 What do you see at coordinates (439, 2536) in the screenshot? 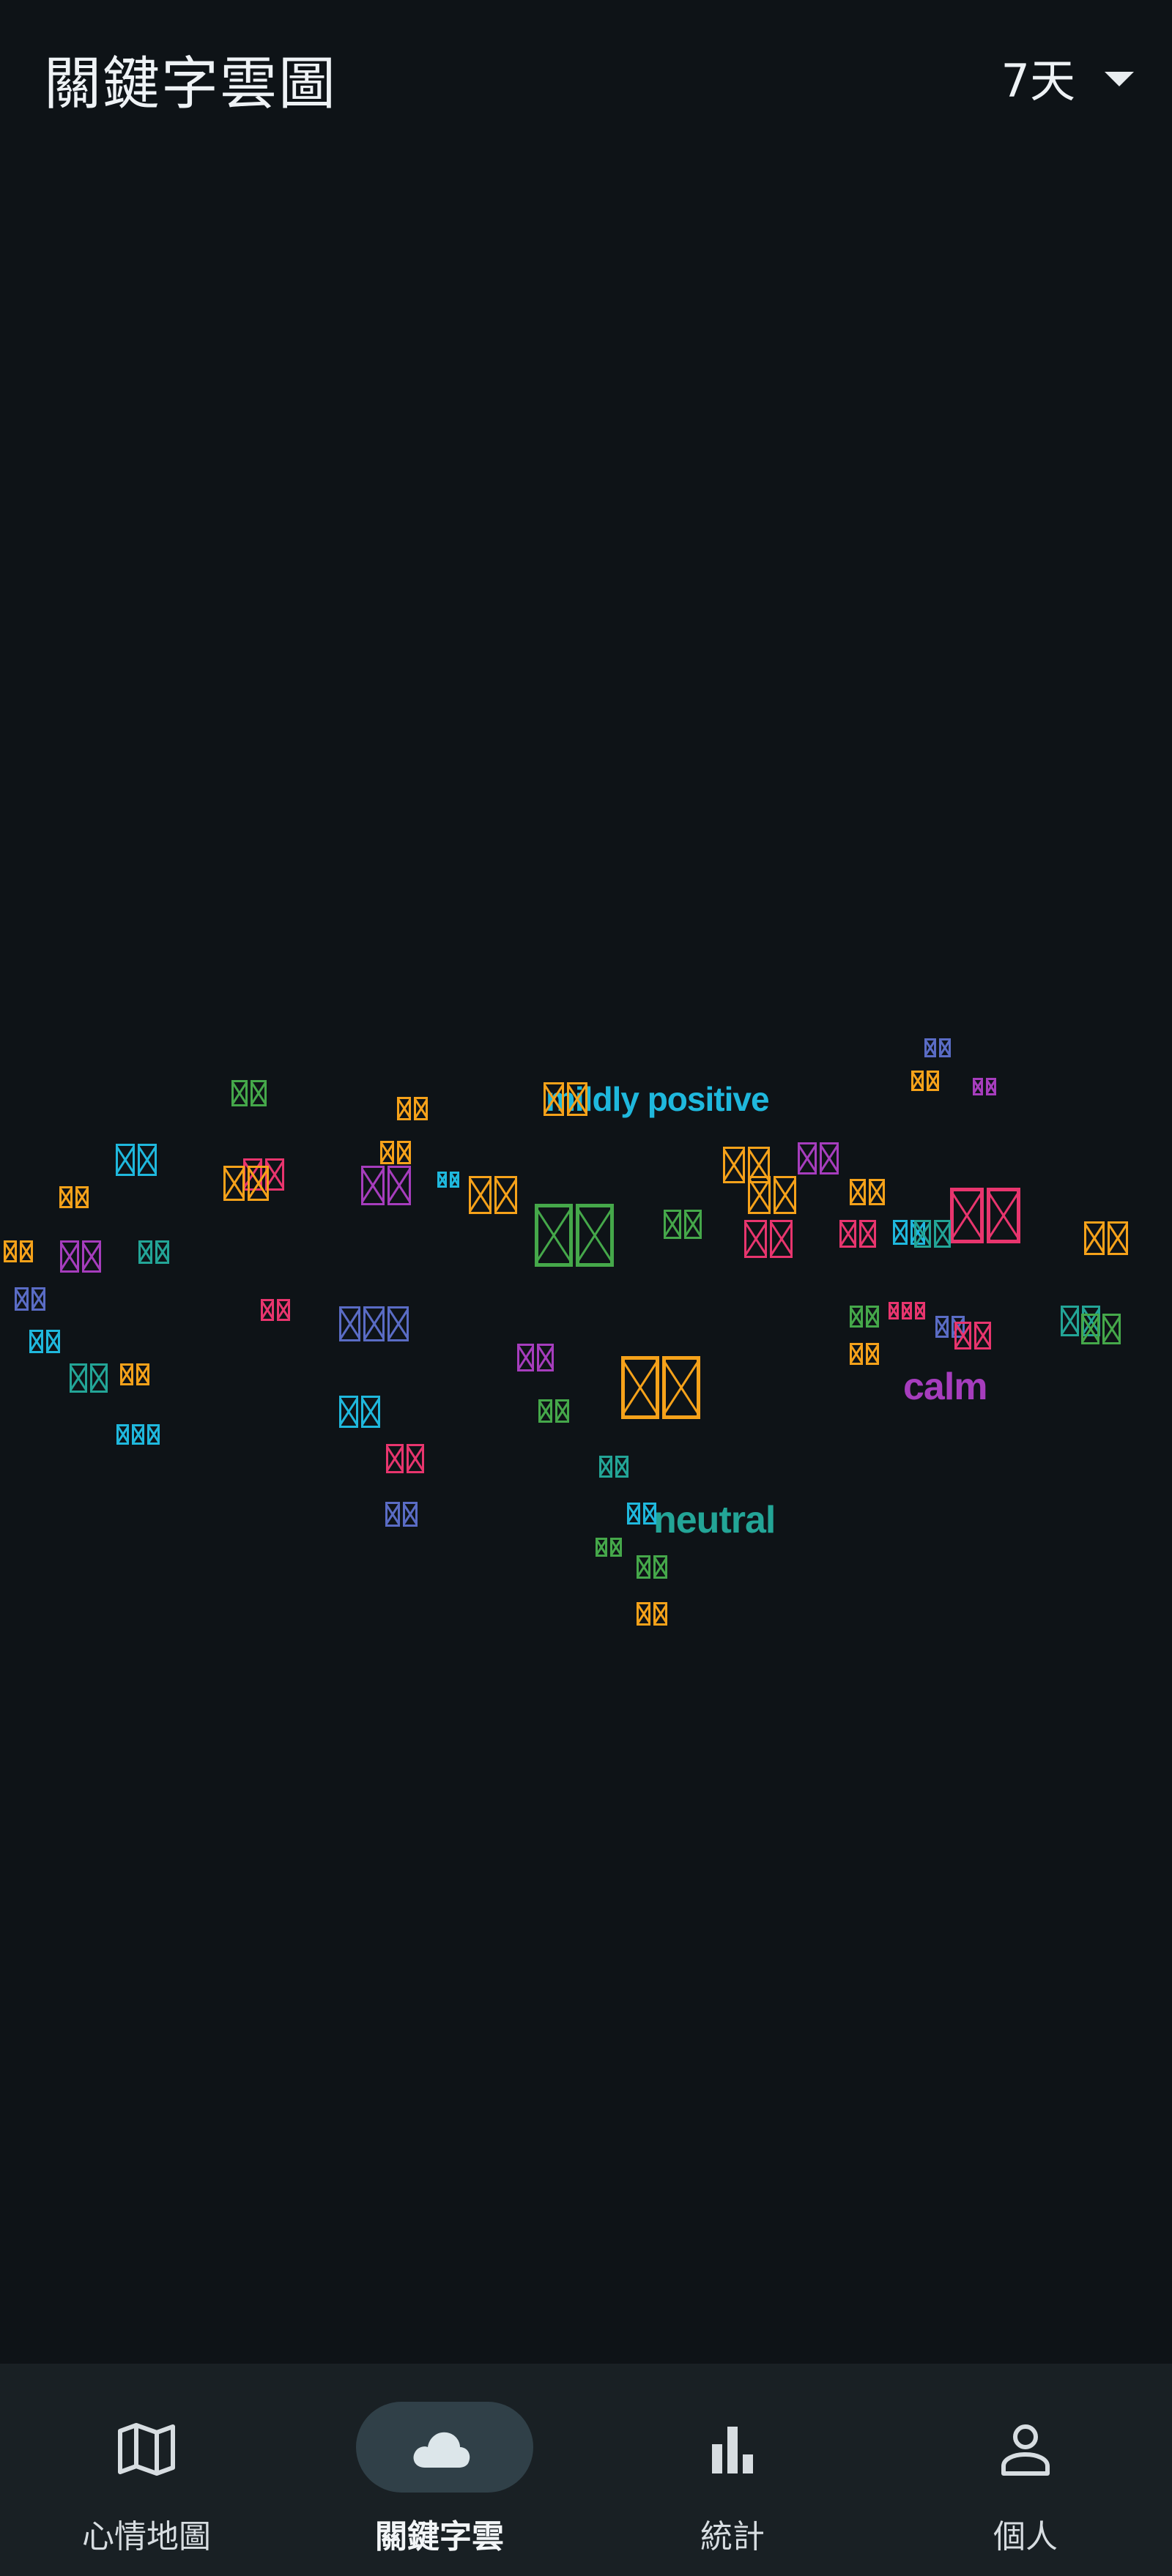
I see `nav-label: 關鍵字雲` at bounding box center [439, 2536].